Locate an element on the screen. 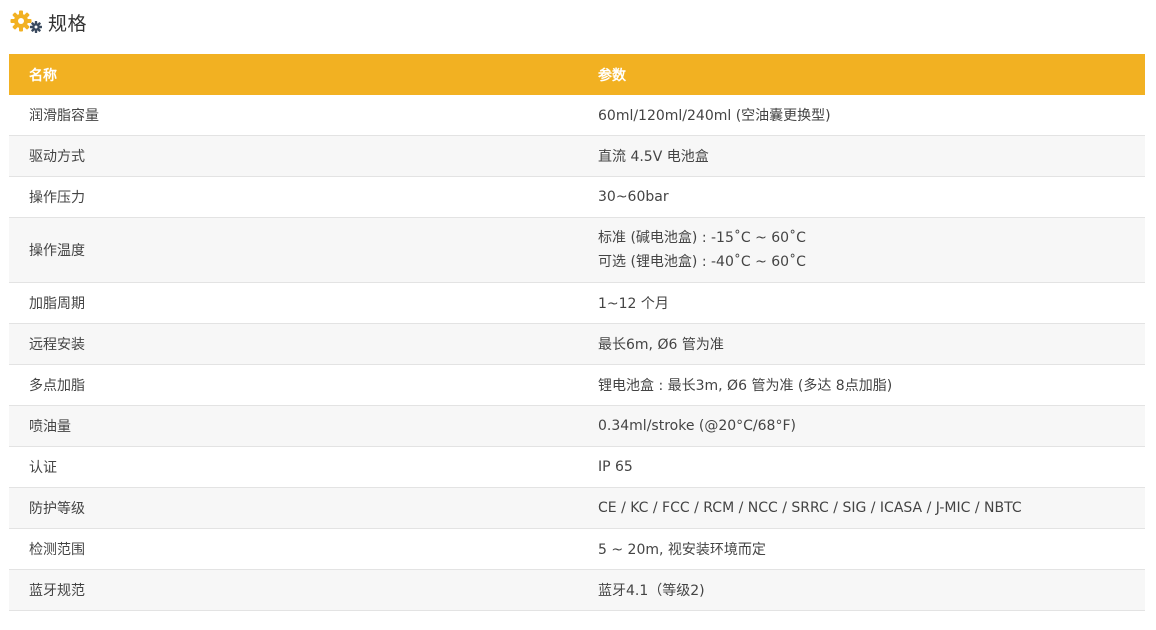 The height and width of the screenshot is (630, 1156). column-header-value: 参数 is located at coordinates (861, 74).